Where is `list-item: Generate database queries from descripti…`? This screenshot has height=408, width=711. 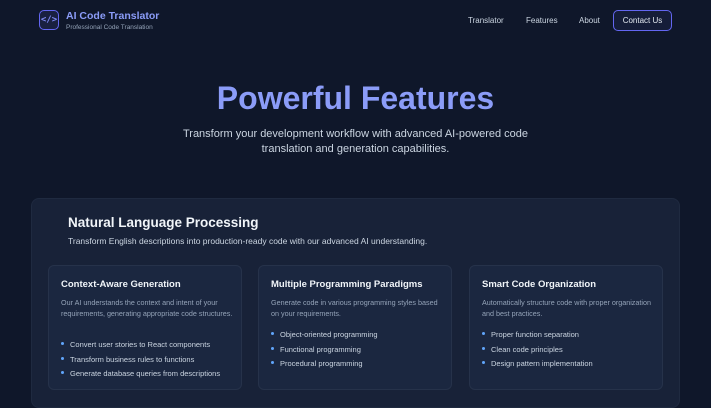
list-item: Generate database queries from descripti… is located at coordinates (140, 376).